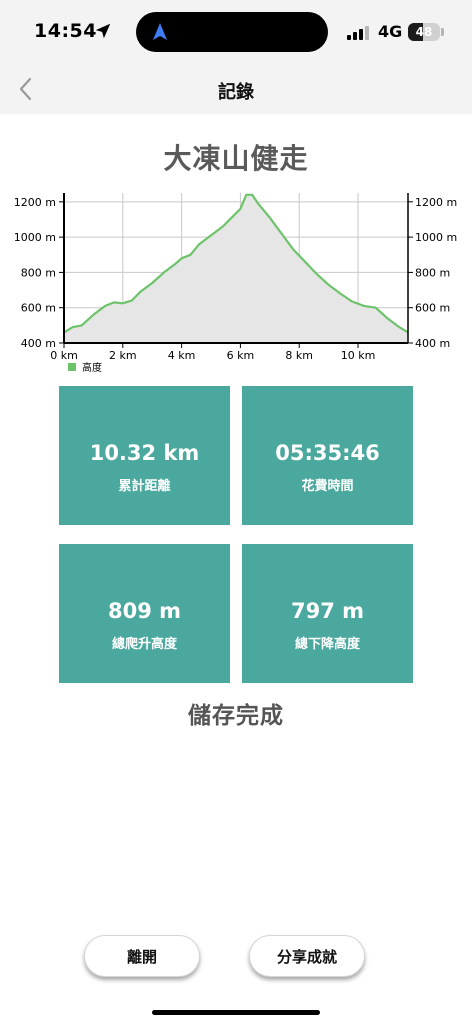  I want to click on y-tick-label-right: 1200 m, so click(436, 202).